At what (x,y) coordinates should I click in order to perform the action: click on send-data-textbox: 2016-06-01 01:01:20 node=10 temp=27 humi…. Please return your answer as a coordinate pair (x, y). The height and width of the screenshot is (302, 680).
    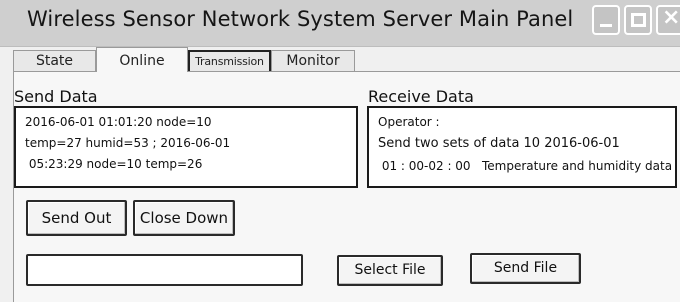
    Looking at the image, I should click on (186, 147).